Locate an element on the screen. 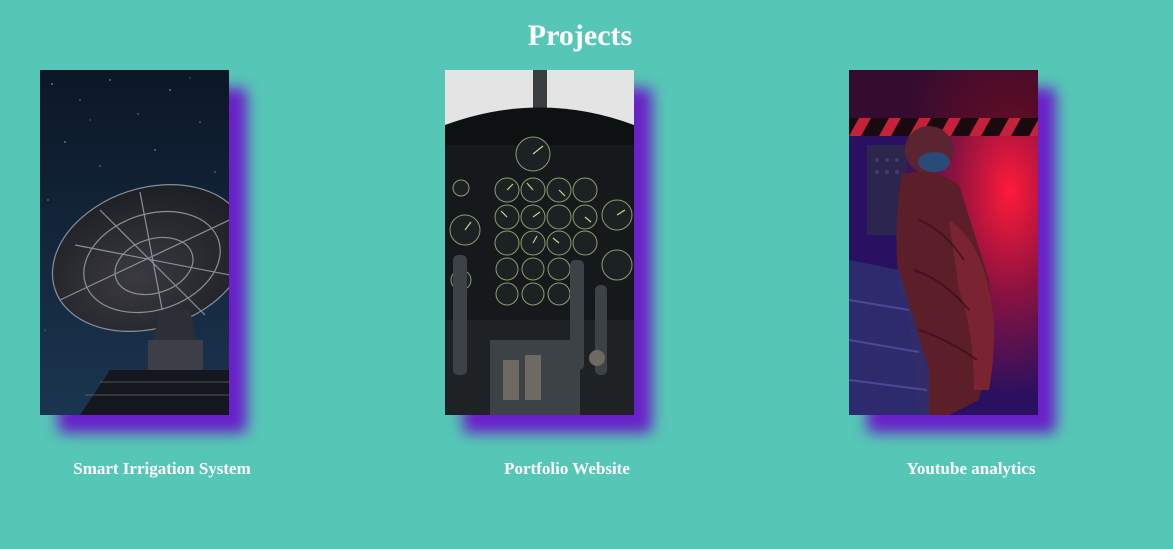 The height and width of the screenshot is (549, 1173). project-image-cockpit is located at coordinates (539, 242).